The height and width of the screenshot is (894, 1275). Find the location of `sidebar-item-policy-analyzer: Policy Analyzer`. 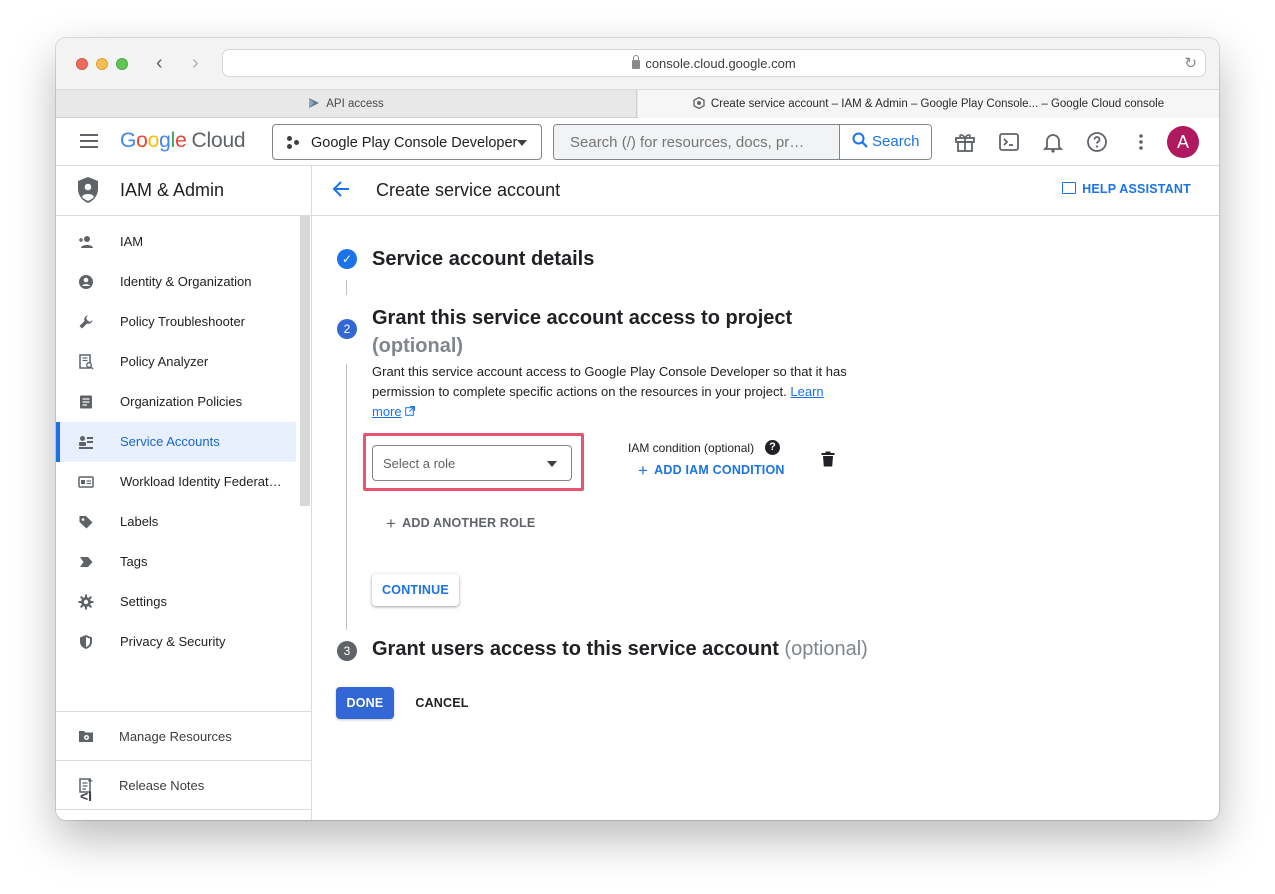

sidebar-item-policy-analyzer: Policy Analyzer is located at coordinates (176, 362).